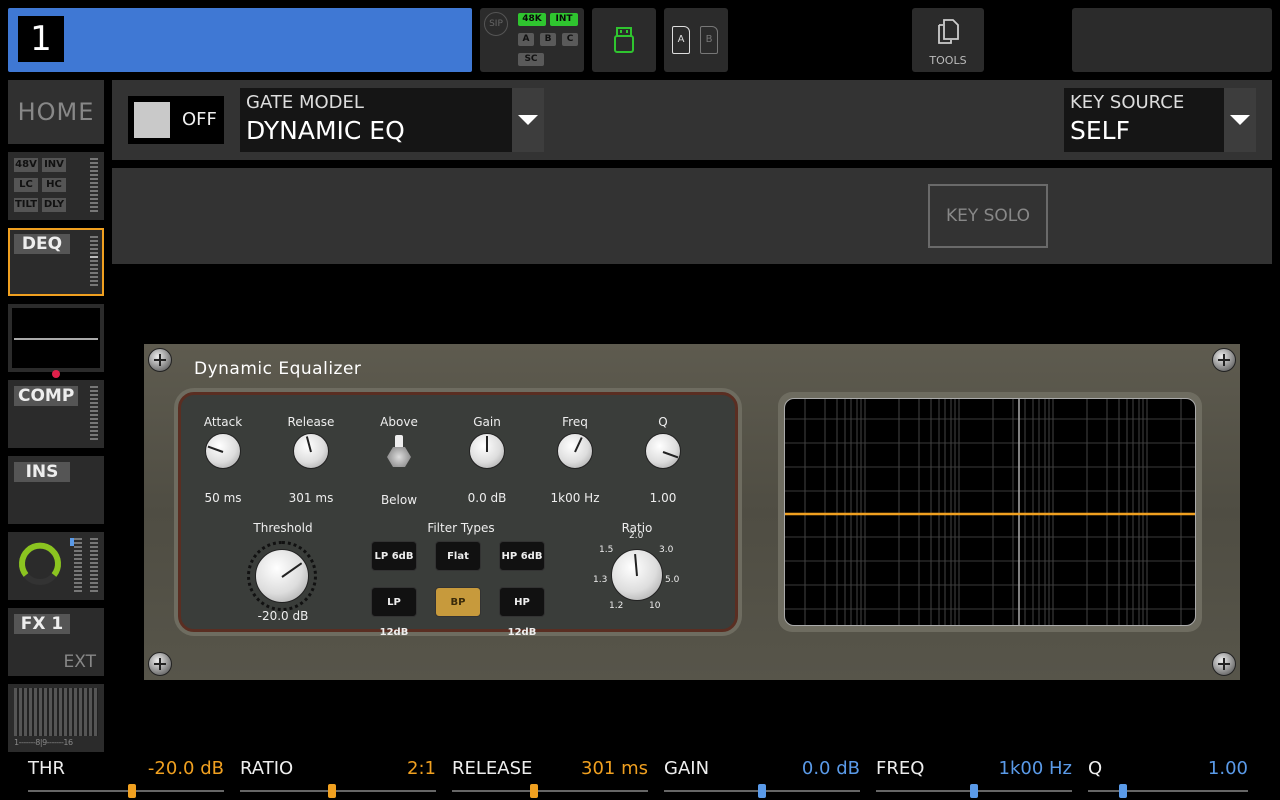  What do you see at coordinates (311, 451) in the screenshot?
I see `release-knob` at bounding box center [311, 451].